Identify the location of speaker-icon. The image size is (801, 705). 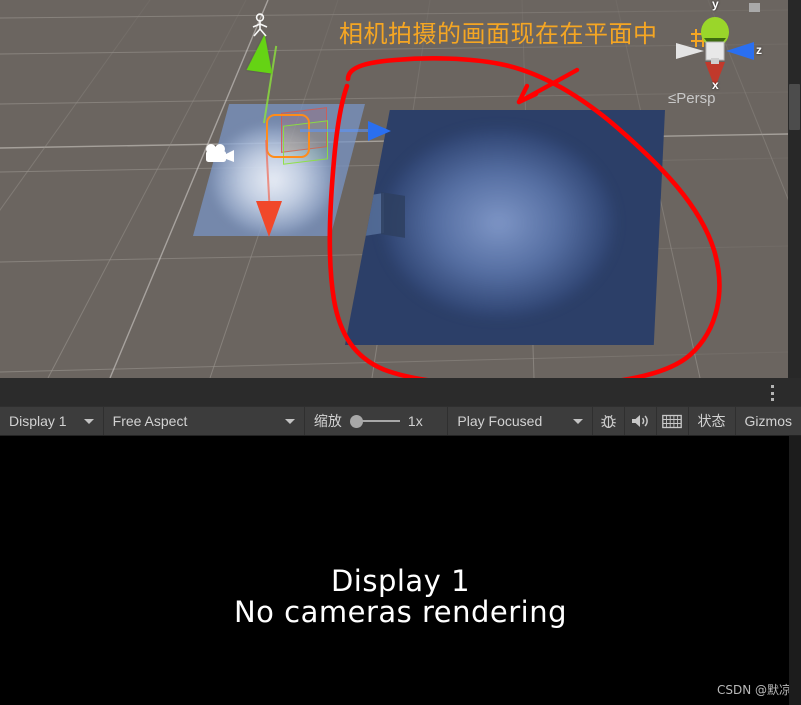
(639, 421).